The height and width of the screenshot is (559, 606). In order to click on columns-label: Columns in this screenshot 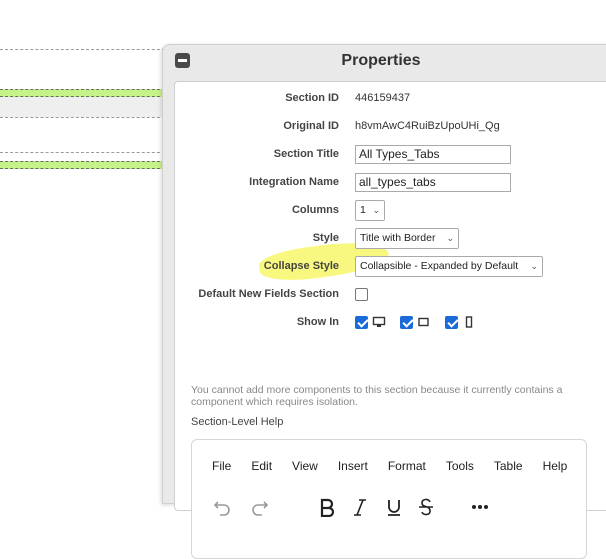, I will do `click(315, 210)`.